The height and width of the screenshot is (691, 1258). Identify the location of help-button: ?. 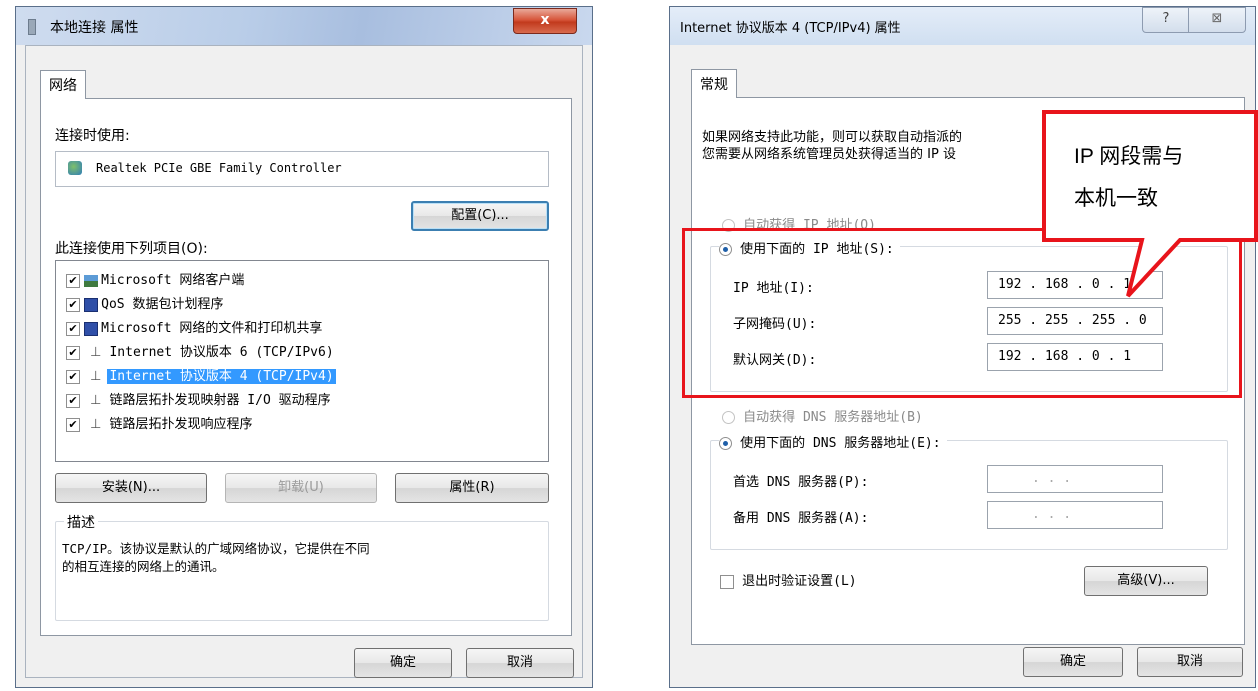
(1166, 20).